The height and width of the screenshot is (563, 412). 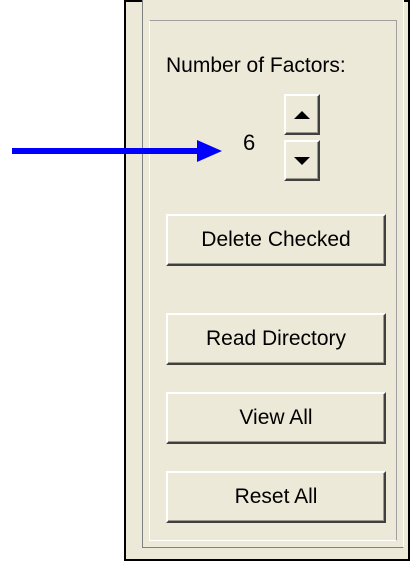 I want to click on annotation-arrow, so click(x=117, y=151).